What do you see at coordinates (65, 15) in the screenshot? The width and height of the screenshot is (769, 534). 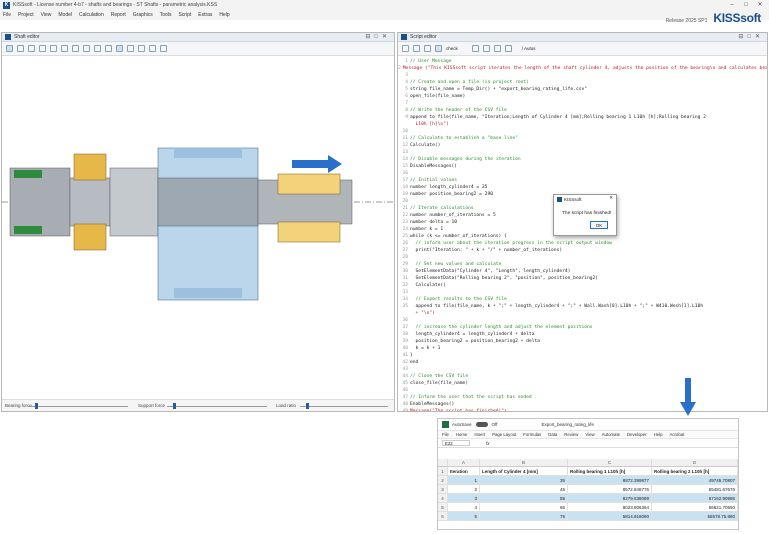 I see `menu-model: Model` at bounding box center [65, 15].